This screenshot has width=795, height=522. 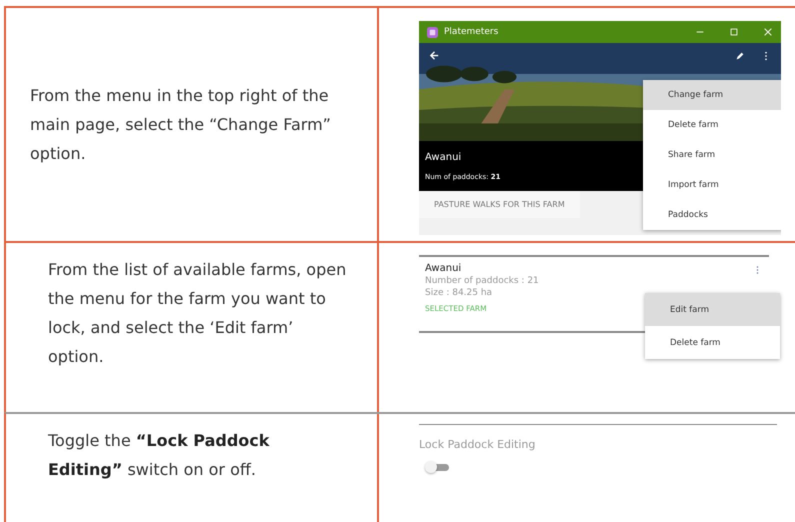 What do you see at coordinates (198, 313) in the screenshot?
I see `instruction-text: From the list of available farms, open the menu for the farm you want to lock, and select the ‘Edit farm’ option.` at bounding box center [198, 313].